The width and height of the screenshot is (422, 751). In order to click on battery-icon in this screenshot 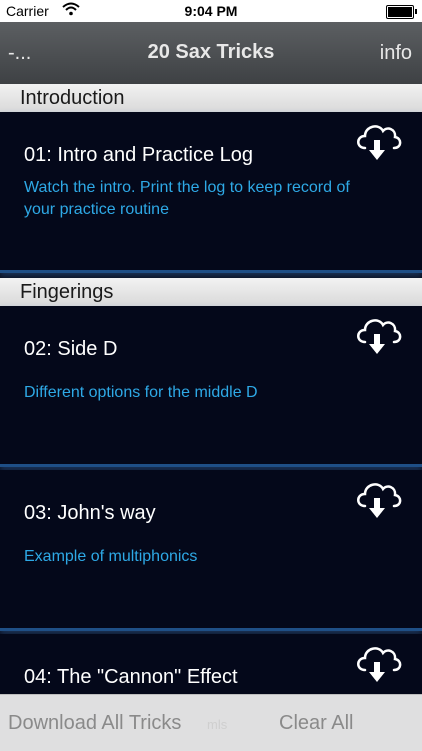, I will do `click(401, 12)`.